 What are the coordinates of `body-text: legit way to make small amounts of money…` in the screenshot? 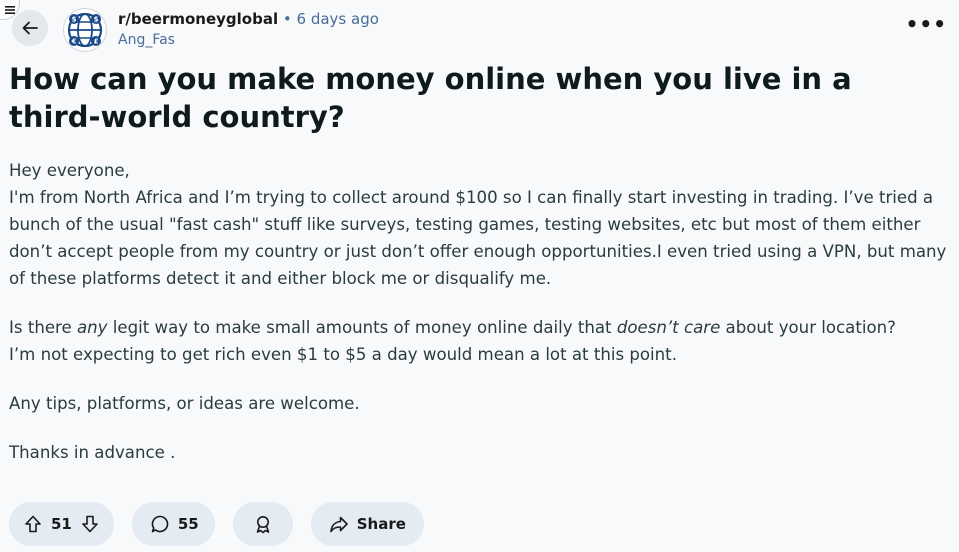 It's located at (362, 327).